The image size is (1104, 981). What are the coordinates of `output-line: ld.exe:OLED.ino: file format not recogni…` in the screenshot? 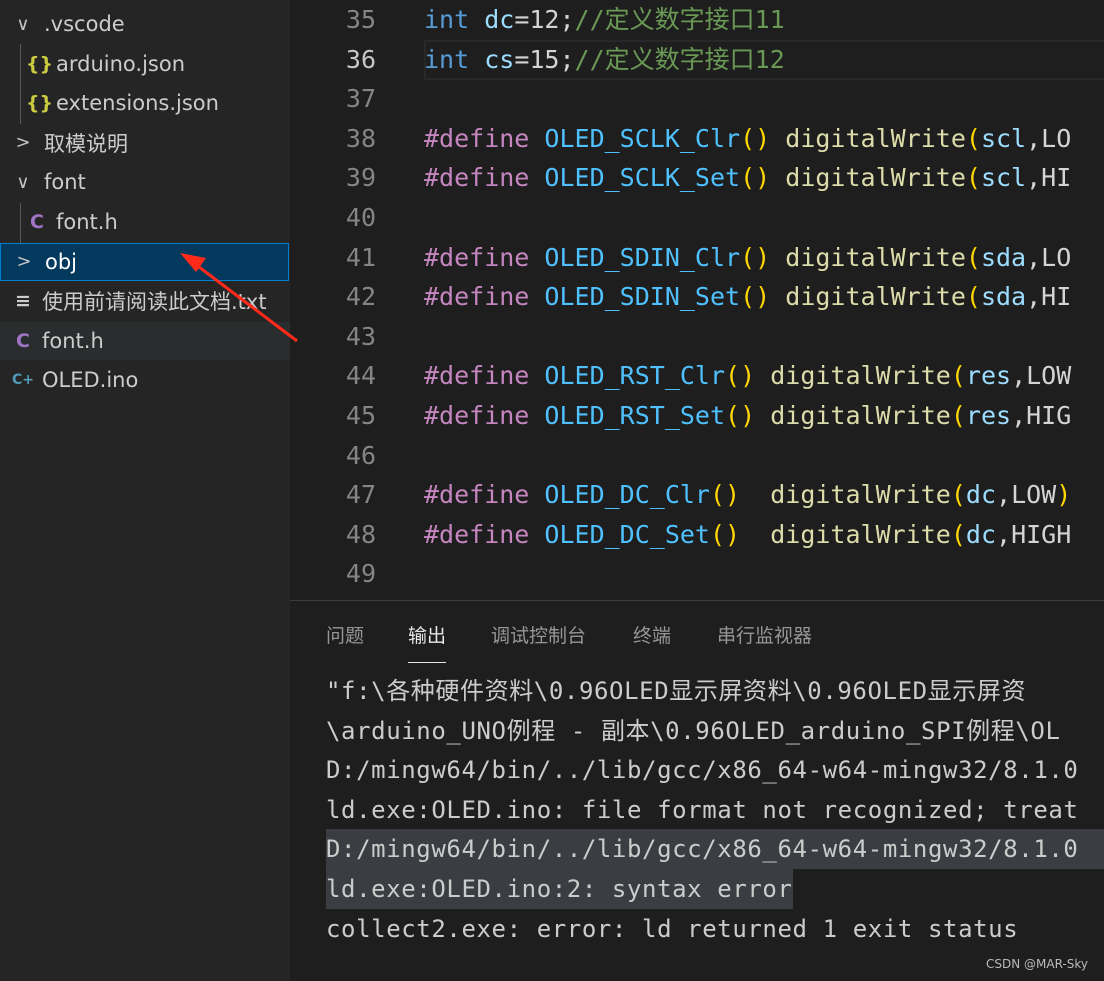 It's located at (702, 809).